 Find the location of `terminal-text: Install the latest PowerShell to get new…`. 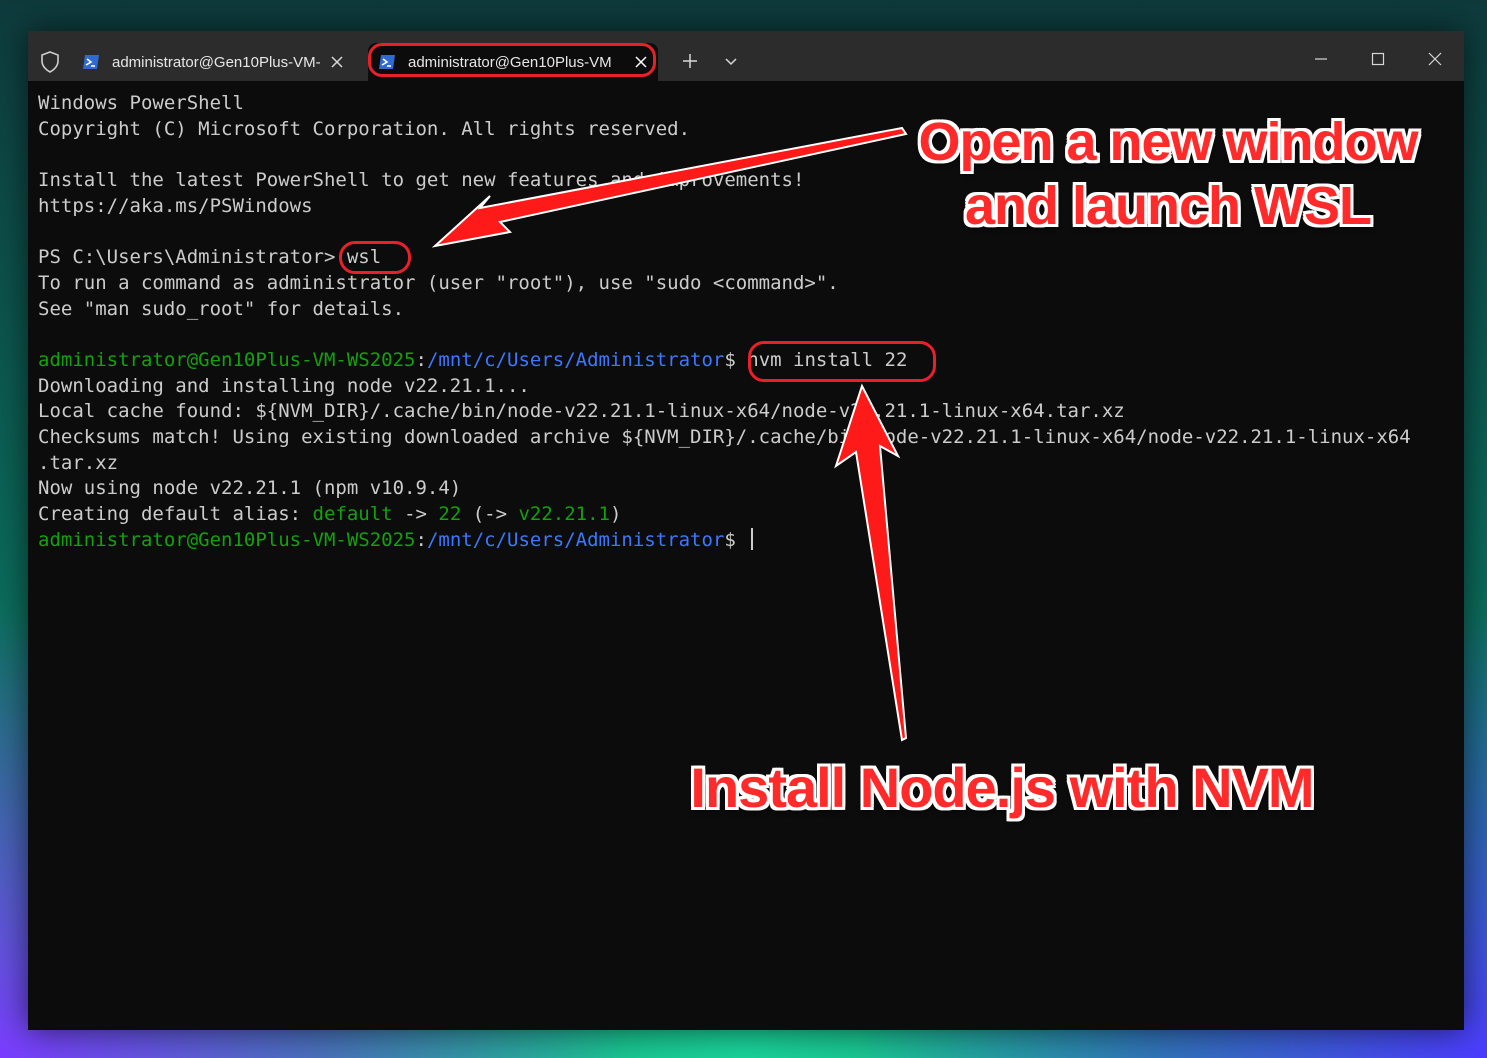

terminal-text: Install the latest PowerShell to get new… is located at coordinates (421, 180).